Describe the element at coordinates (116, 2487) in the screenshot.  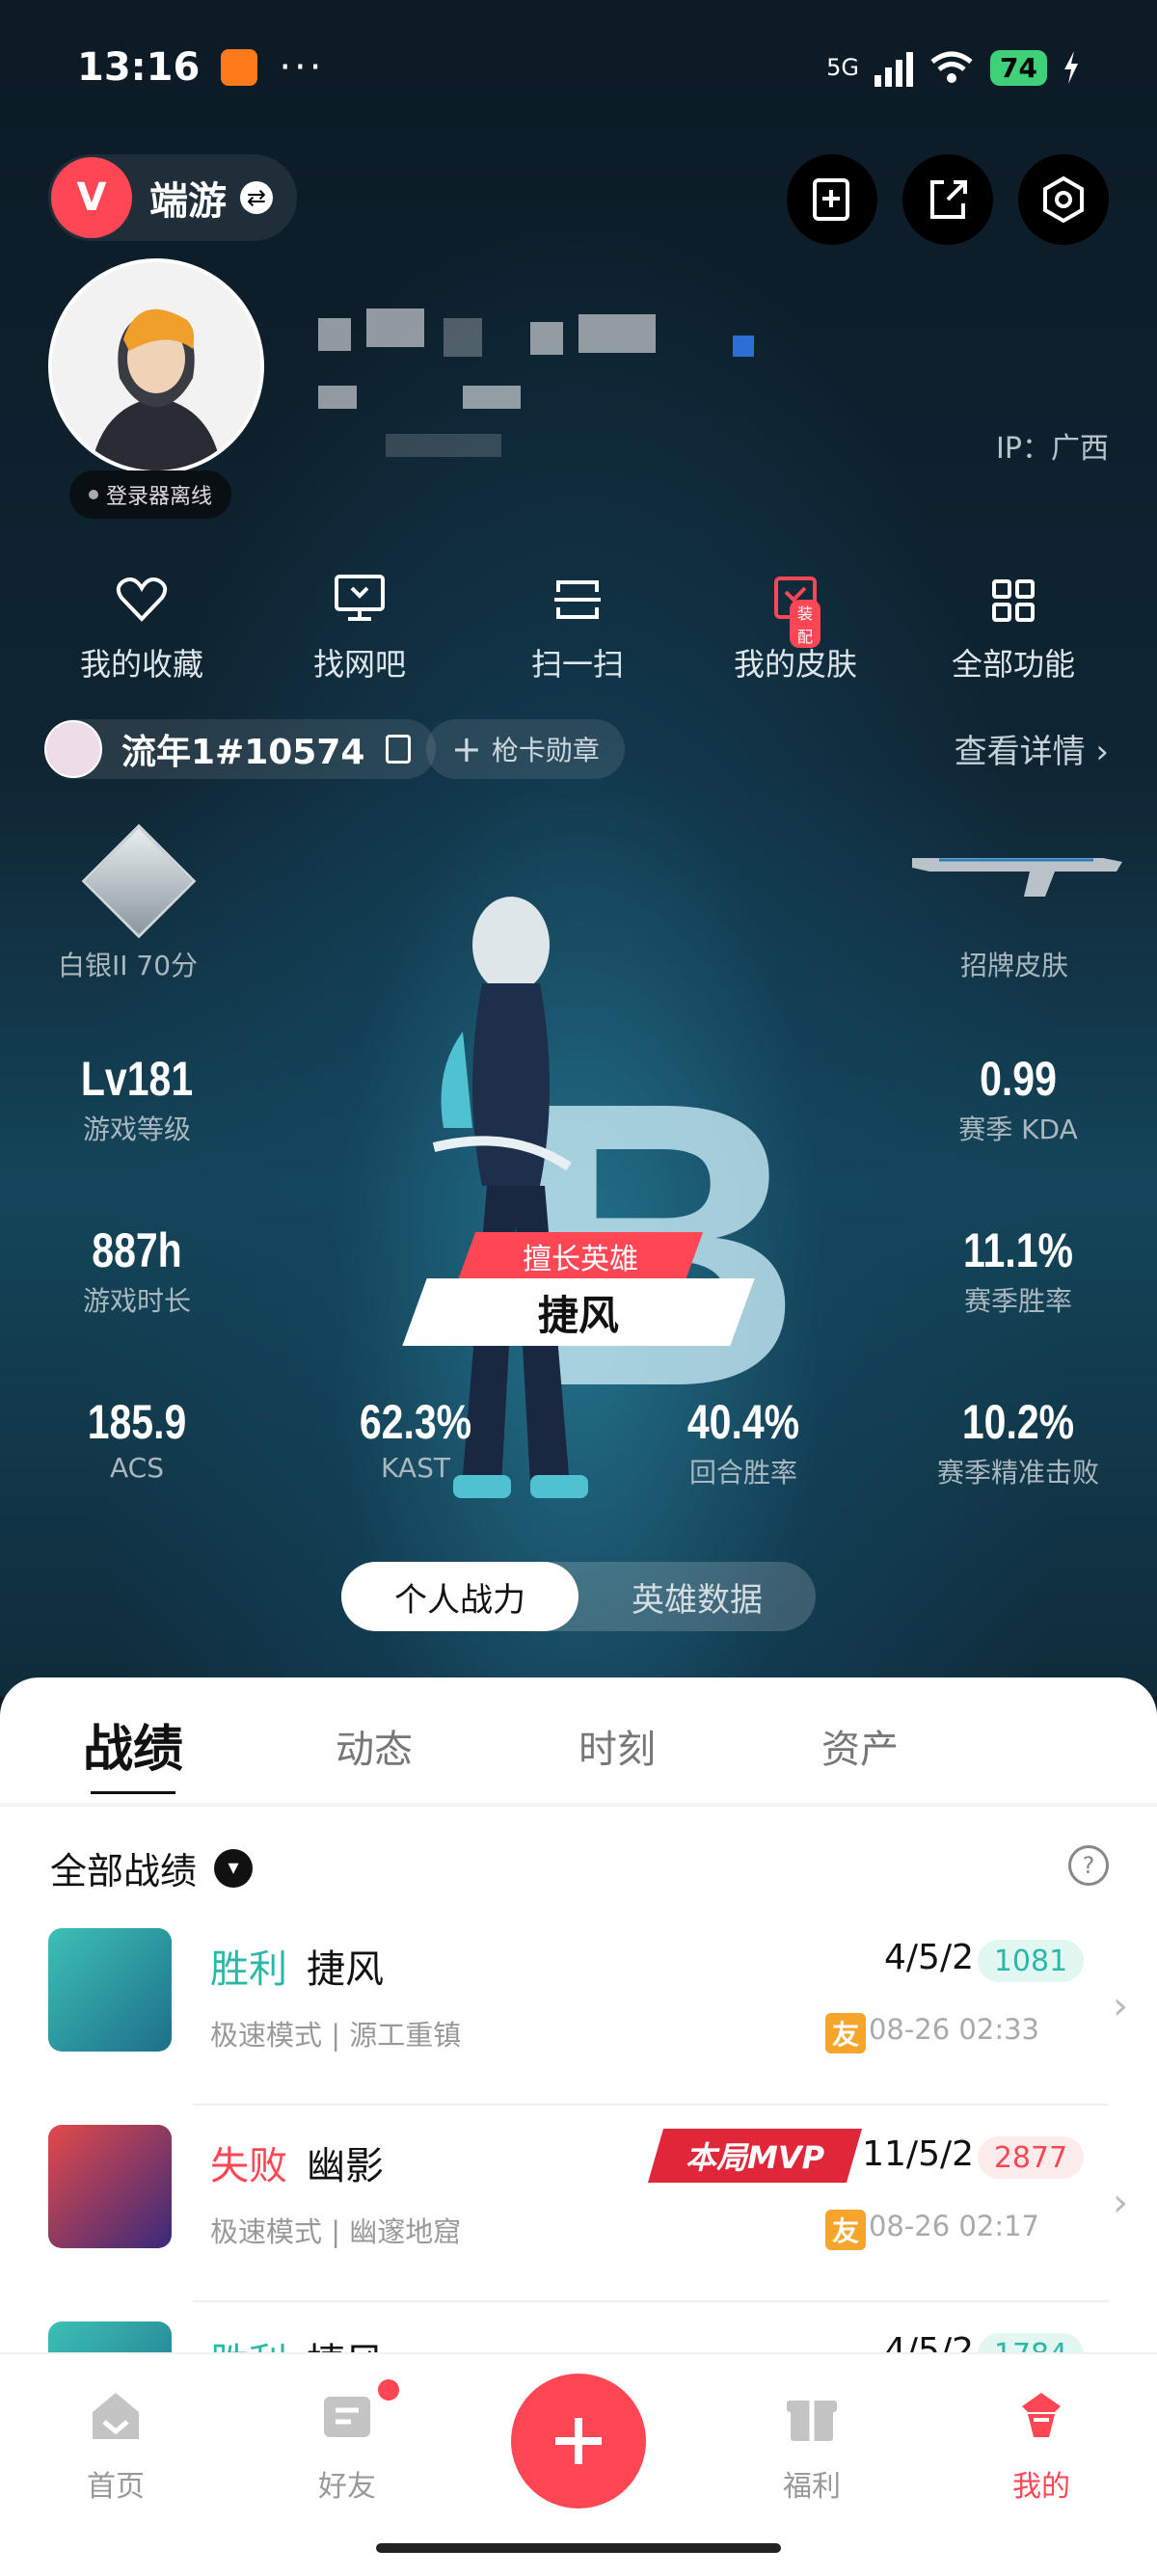
I see `nav-home-label: 首页` at that location.